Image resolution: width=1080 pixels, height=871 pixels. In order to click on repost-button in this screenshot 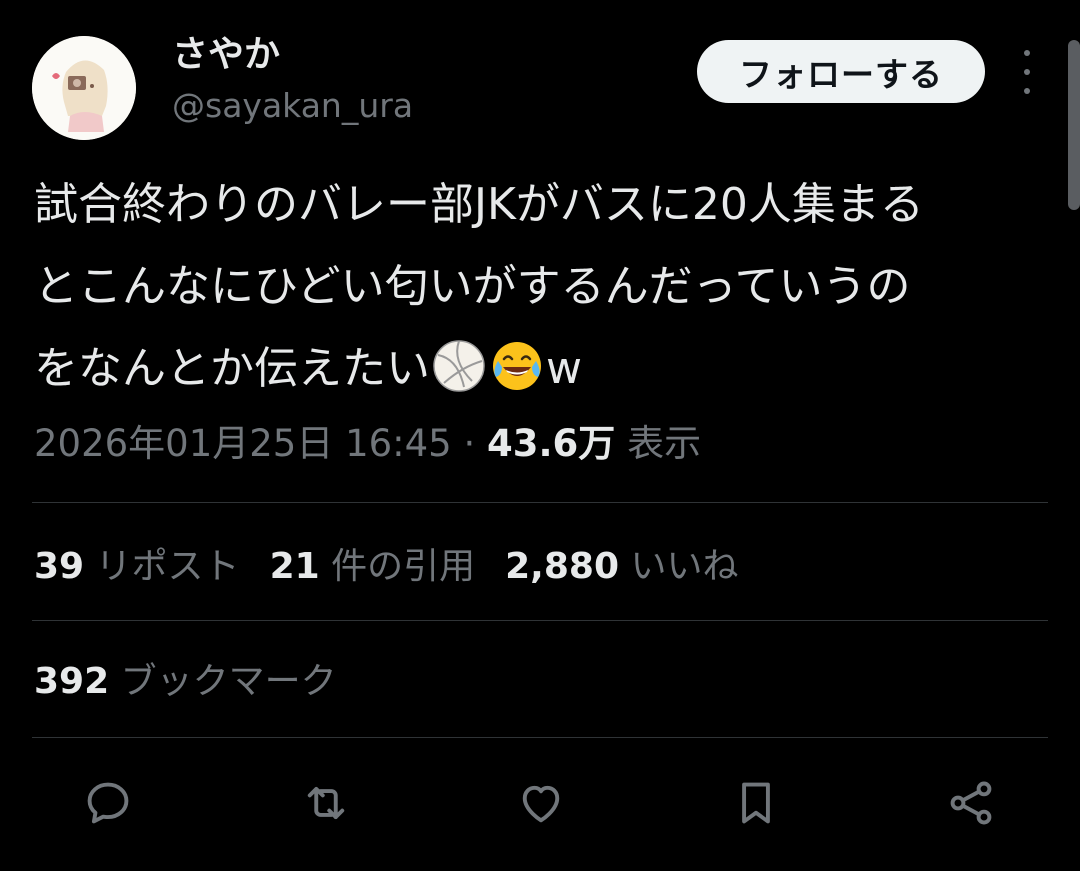, I will do `click(326, 803)`.